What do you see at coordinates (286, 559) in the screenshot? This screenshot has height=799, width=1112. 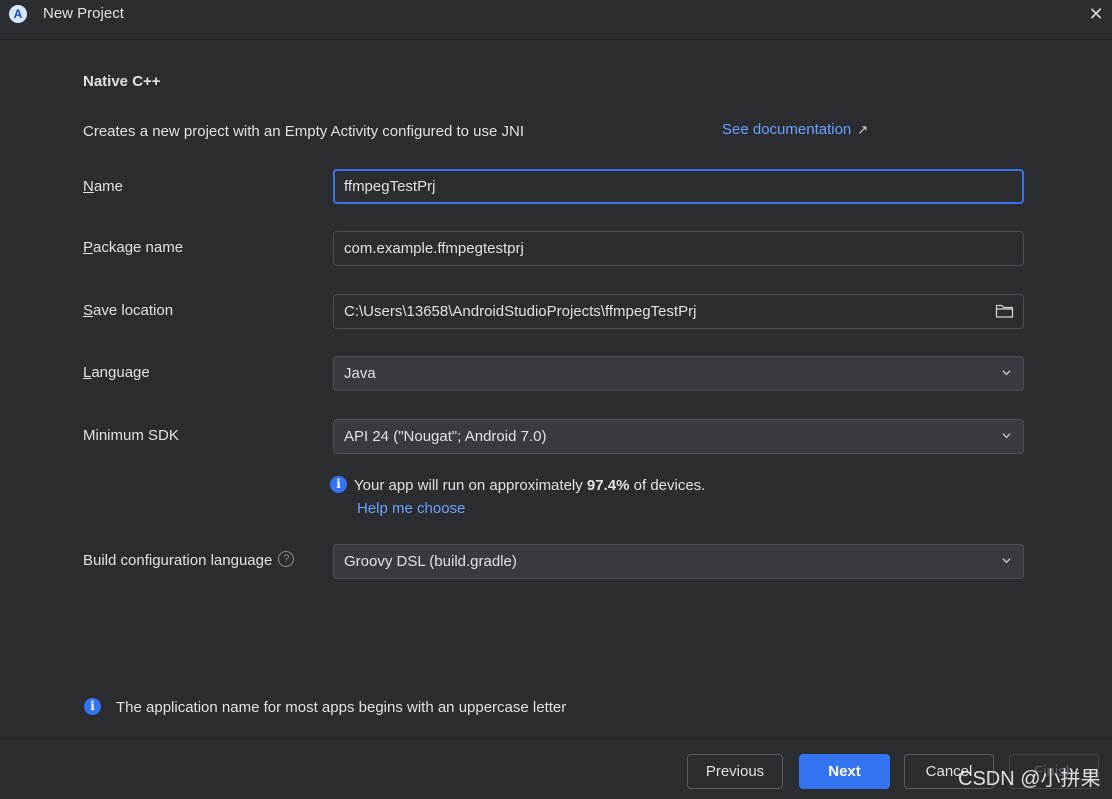 I see `help-icon: ?` at bounding box center [286, 559].